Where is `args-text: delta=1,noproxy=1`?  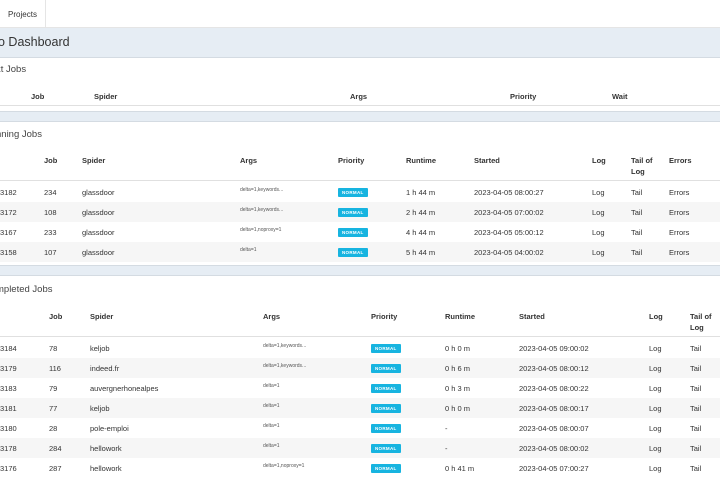 args-text: delta=1,noproxy=1 is located at coordinates (284, 466).